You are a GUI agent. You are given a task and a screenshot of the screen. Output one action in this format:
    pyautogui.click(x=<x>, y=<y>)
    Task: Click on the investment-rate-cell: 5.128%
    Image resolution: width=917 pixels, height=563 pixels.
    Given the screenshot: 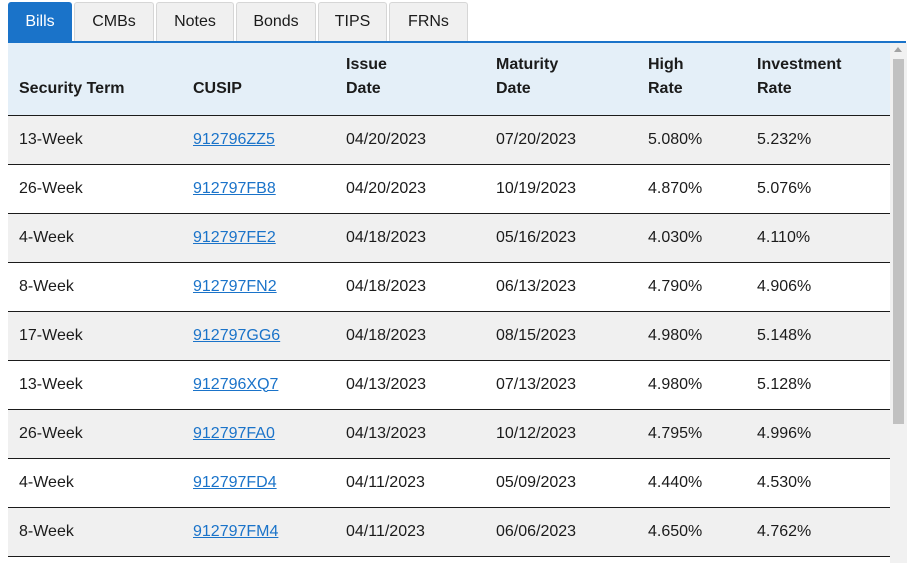 What is the action you would take?
    pyautogui.click(x=818, y=385)
    